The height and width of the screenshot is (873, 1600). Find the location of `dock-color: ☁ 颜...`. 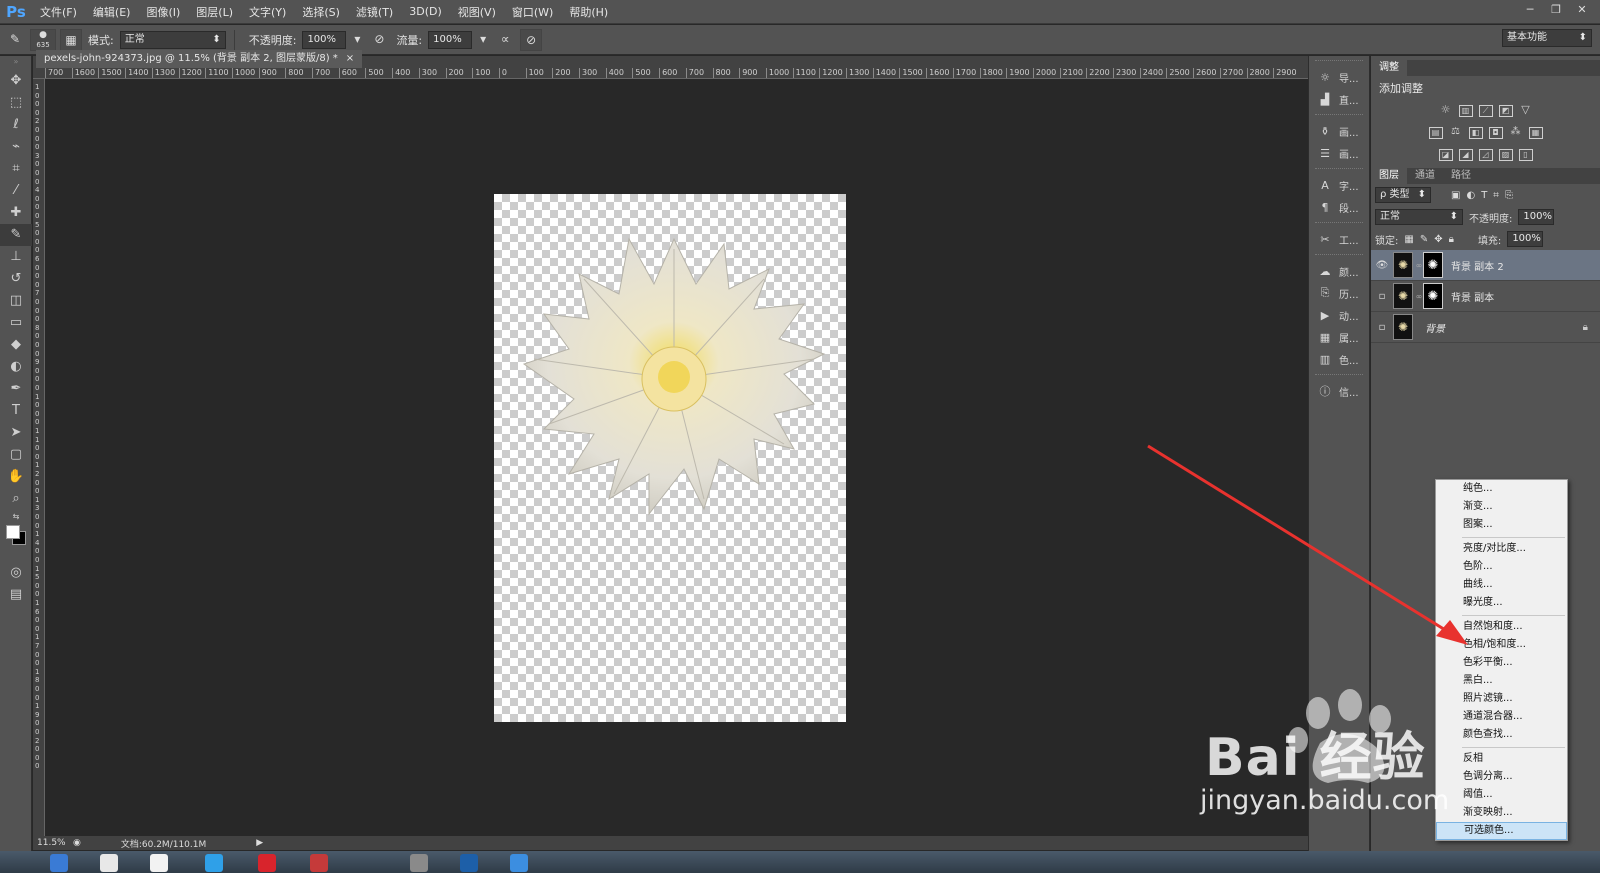

dock-color: ☁ 颜... is located at coordinates (1339, 271).